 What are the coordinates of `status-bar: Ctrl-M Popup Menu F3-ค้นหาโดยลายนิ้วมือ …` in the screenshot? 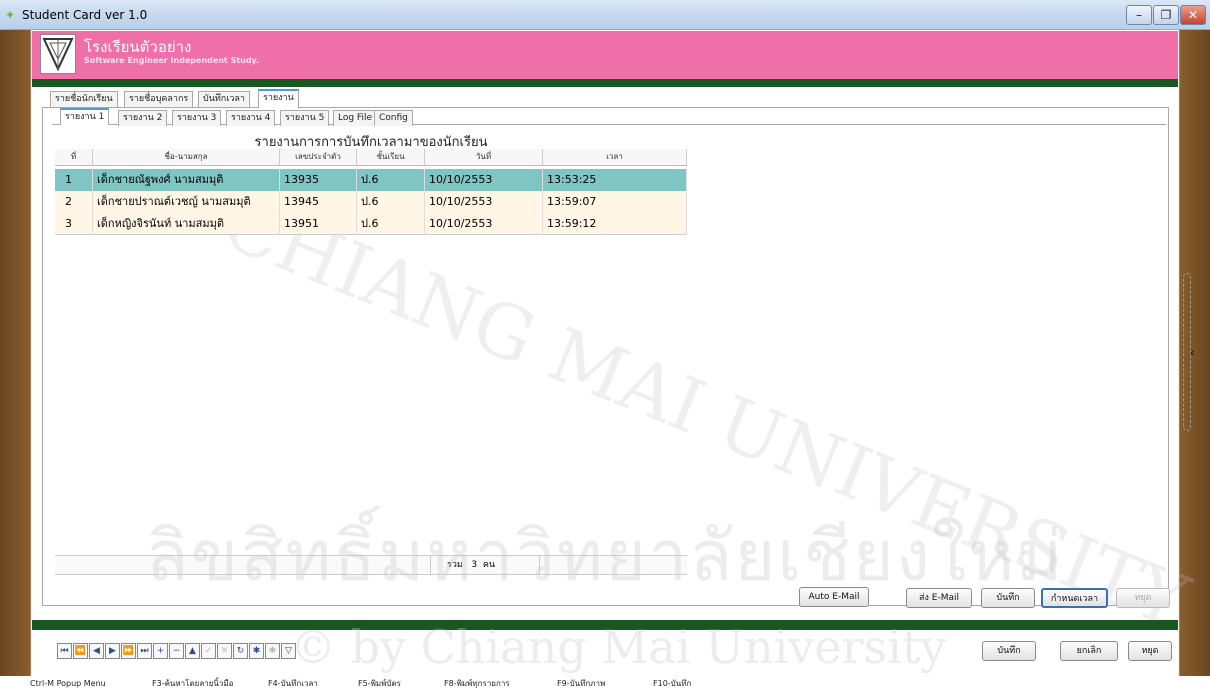 It's located at (605, 683).